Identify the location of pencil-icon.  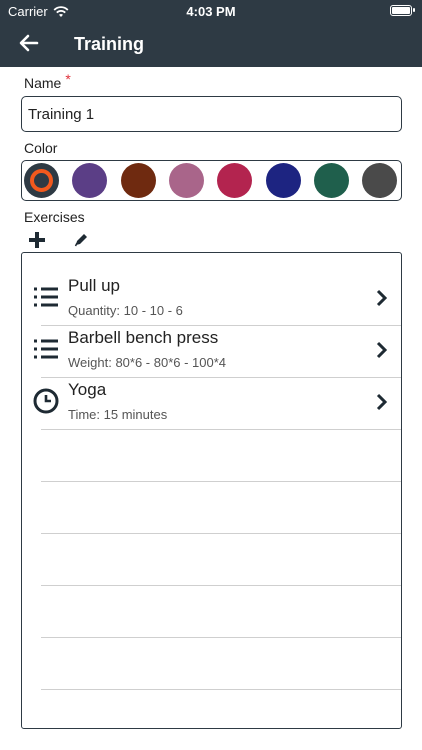
(81, 240).